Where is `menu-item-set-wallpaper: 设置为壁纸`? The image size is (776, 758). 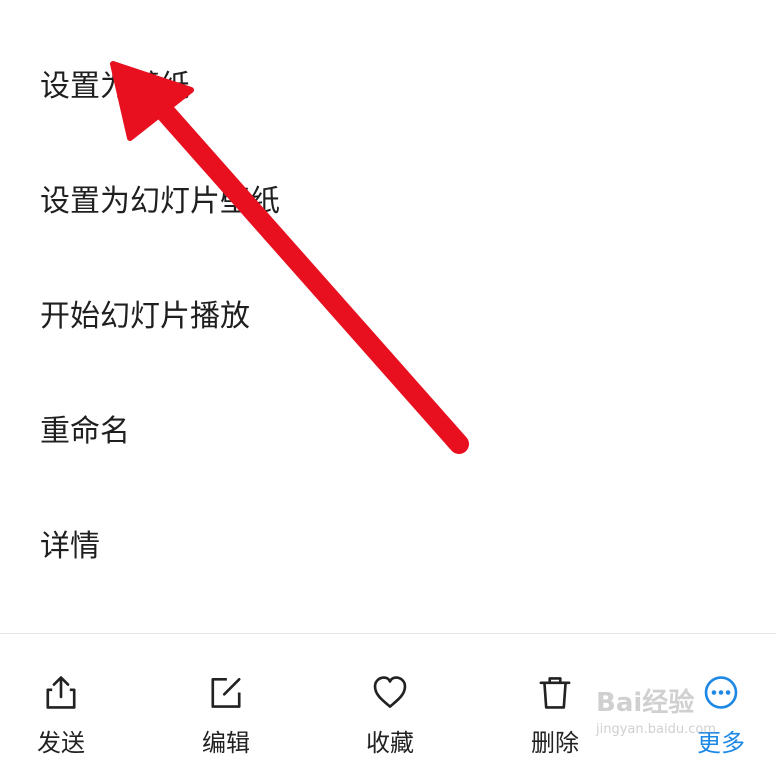
menu-item-set-wallpaper: 设置为壁纸 is located at coordinates (390, 83).